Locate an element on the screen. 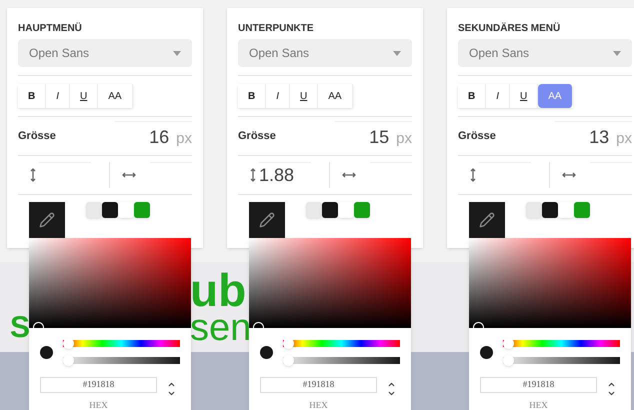 Image resolution: width=634 pixels, height=410 pixels. line-height-input: 1.88 is located at coordinates (285, 175).